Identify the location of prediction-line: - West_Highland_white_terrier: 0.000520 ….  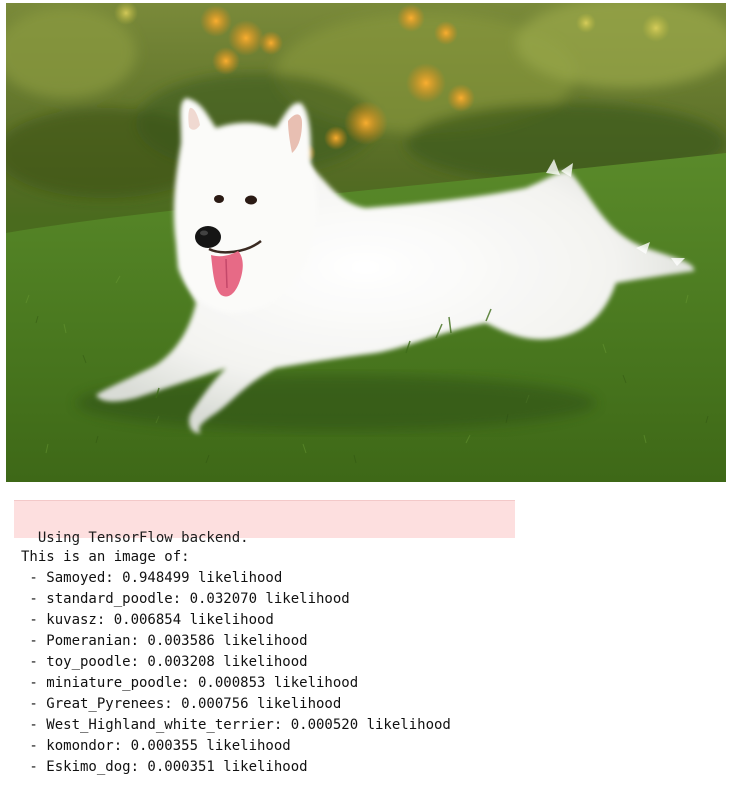
(236, 725).